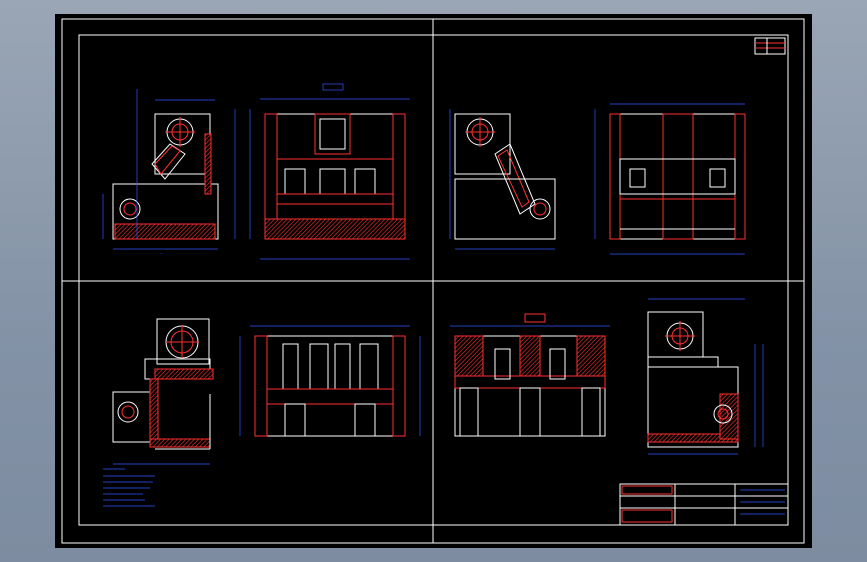 The height and width of the screenshot is (562, 867). Describe the element at coordinates (330, 381) in the screenshot. I see `front-view-bl` at that location.